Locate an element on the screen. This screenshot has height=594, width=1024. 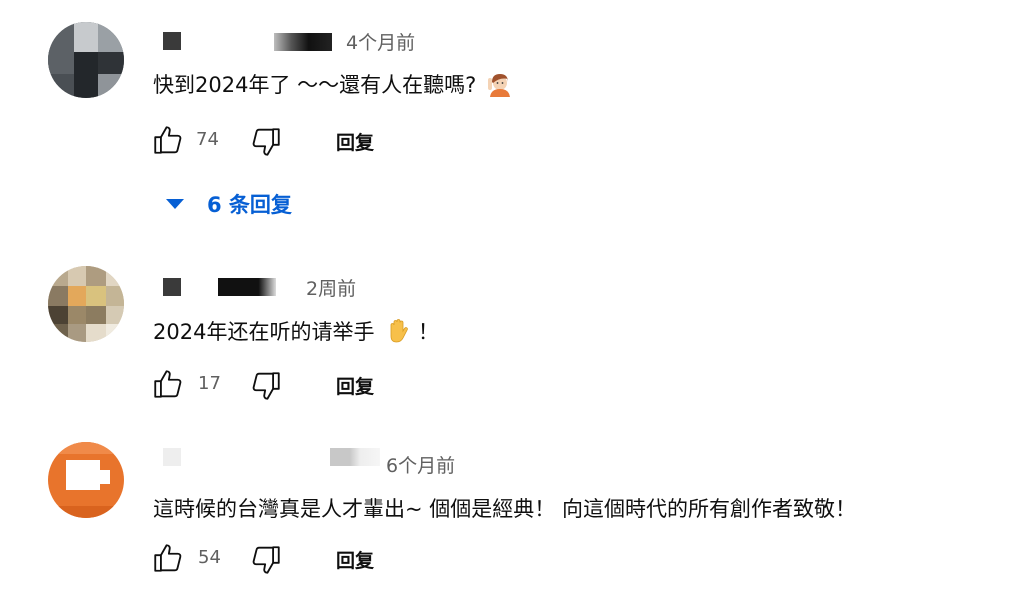
comment-actions: 17 回复 is located at coordinates (200, 384).